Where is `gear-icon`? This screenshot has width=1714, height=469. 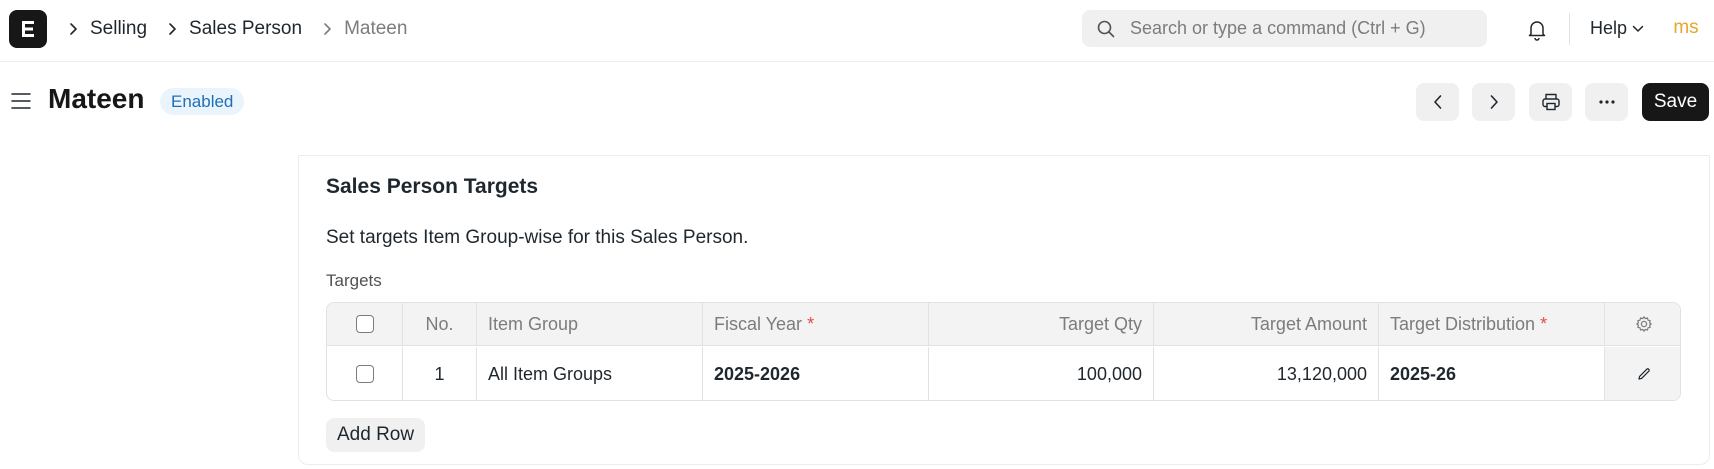 gear-icon is located at coordinates (1644, 324).